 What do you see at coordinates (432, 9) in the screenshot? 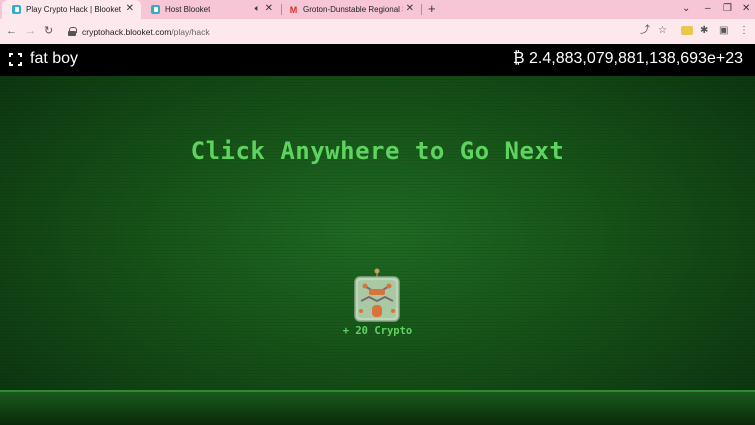
I see `new-tab-icon: +` at bounding box center [432, 9].